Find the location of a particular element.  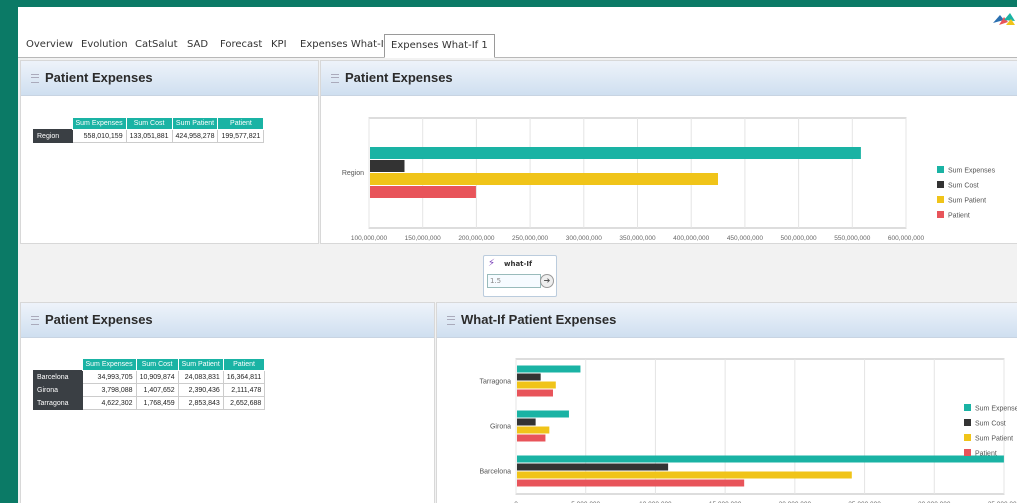

category-label: Girona is located at coordinates (500, 427).